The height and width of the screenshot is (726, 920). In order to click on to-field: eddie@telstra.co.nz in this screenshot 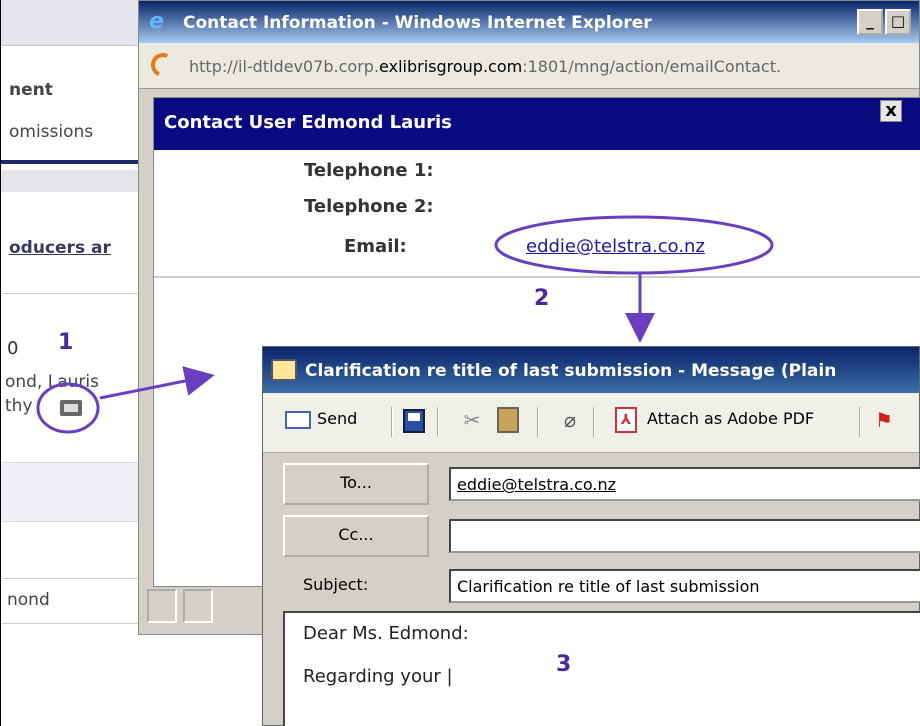, I will do `click(684, 484)`.